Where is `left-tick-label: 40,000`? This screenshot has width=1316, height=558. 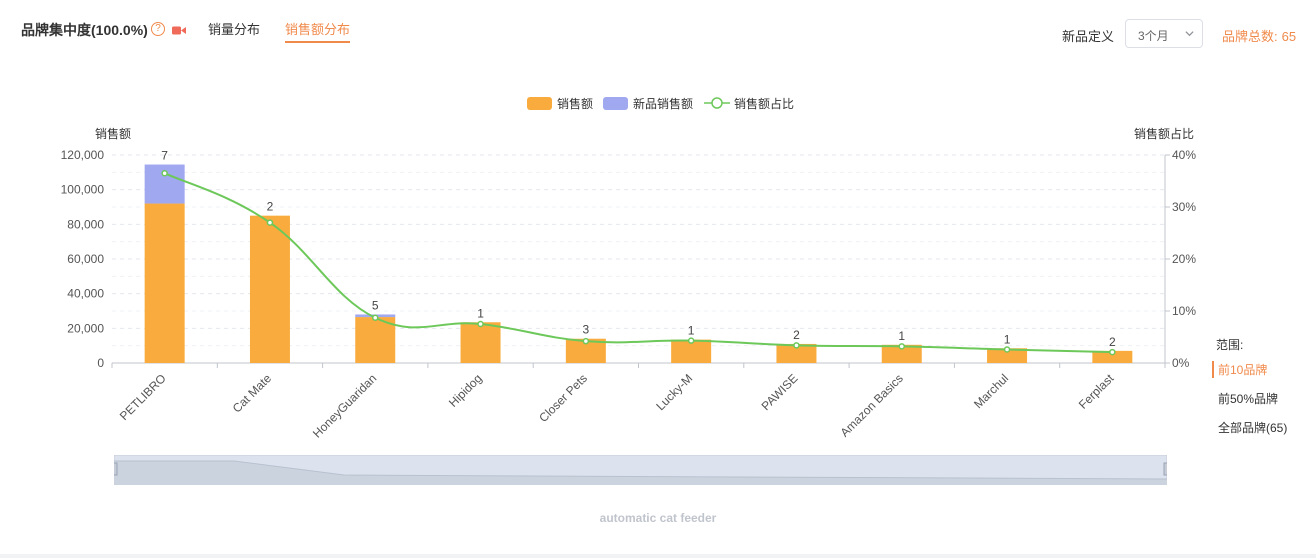 left-tick-label: 40,000 is located at coordinates (85, 294).